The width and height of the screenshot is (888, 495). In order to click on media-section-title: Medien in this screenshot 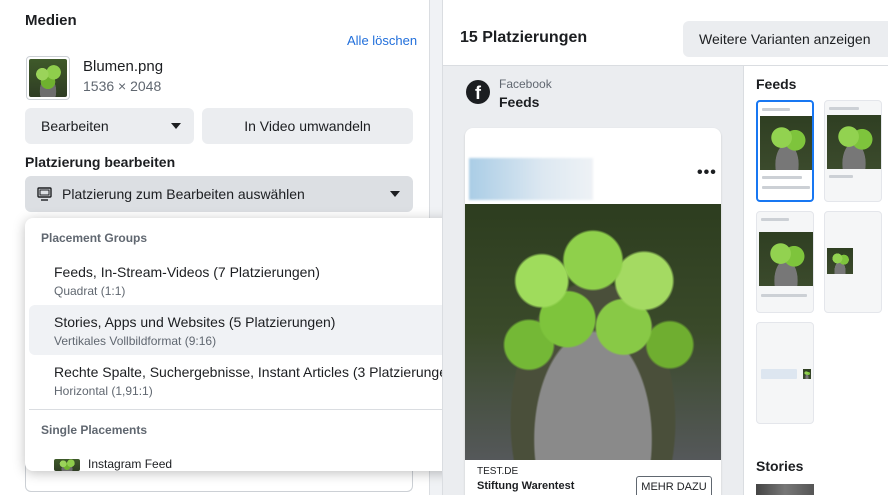, I will do `click(51, 20)`.